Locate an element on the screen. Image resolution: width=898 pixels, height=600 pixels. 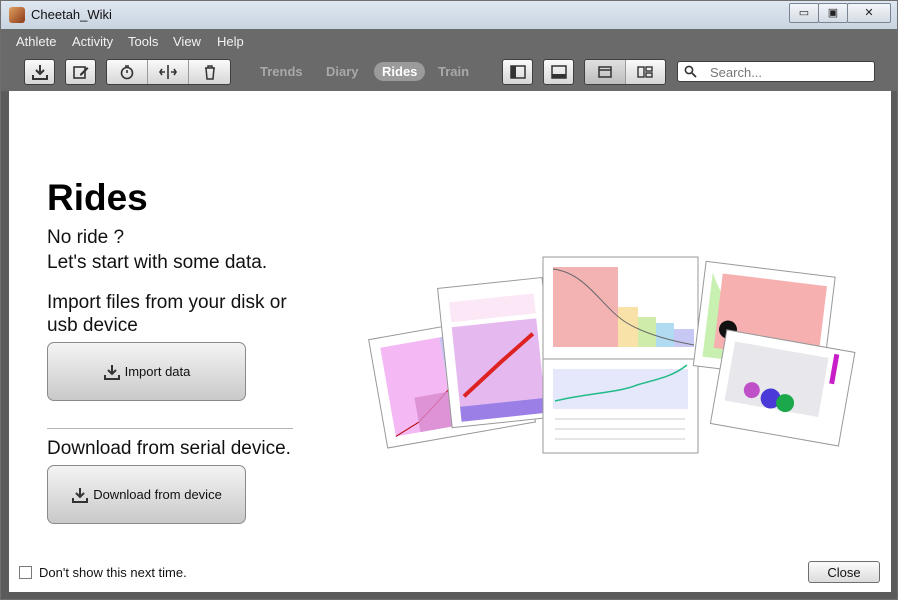
search-box is located at coordinates (776, 71).